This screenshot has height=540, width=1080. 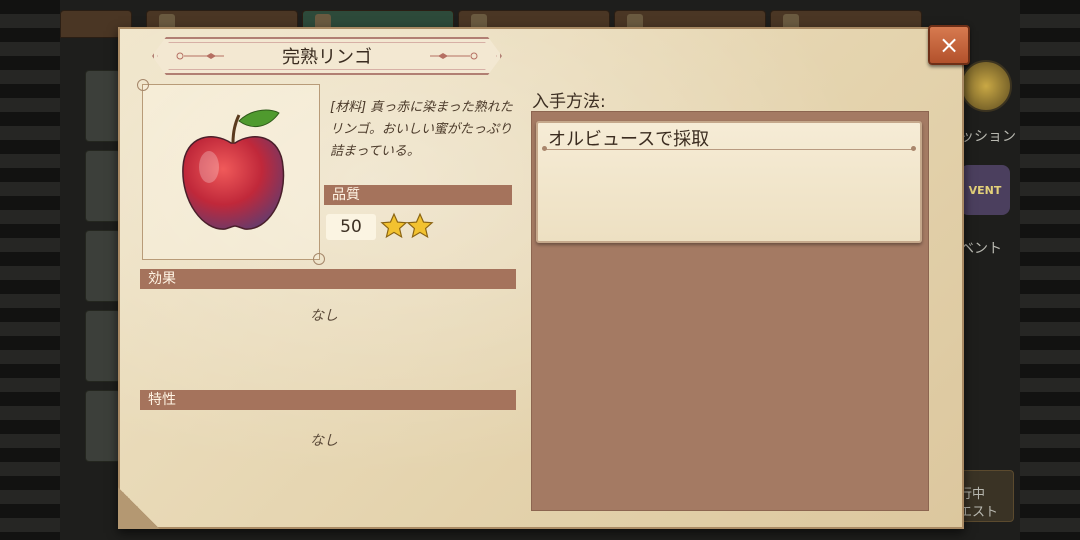 I want to click on item-image-frame, so click(x=231, y=172).